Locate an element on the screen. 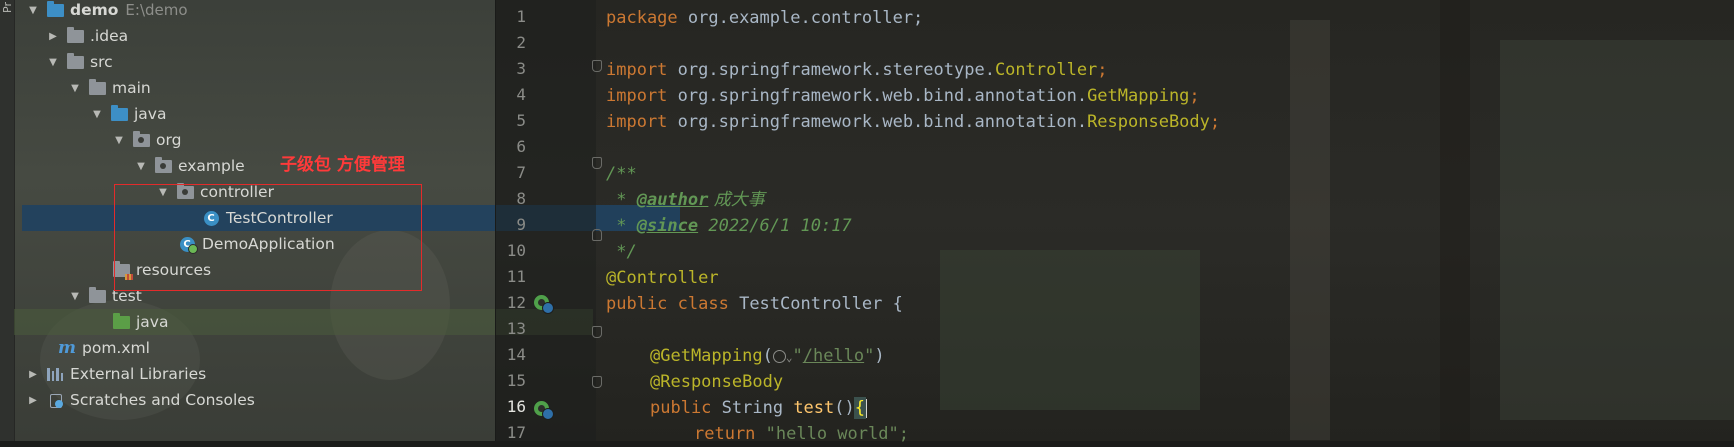 The height and width of the screenshot is (447, 1734). line-number: 13 is located at coordinates (511, 328).